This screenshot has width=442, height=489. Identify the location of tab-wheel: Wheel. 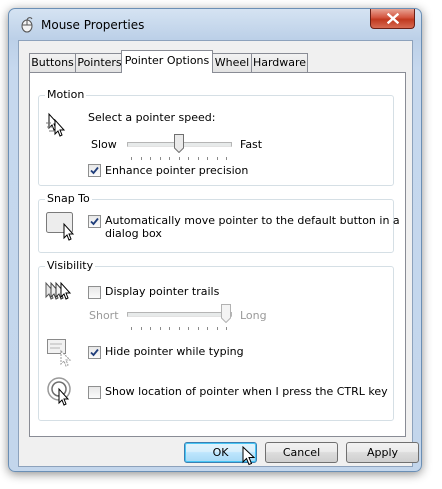
(232, 62).